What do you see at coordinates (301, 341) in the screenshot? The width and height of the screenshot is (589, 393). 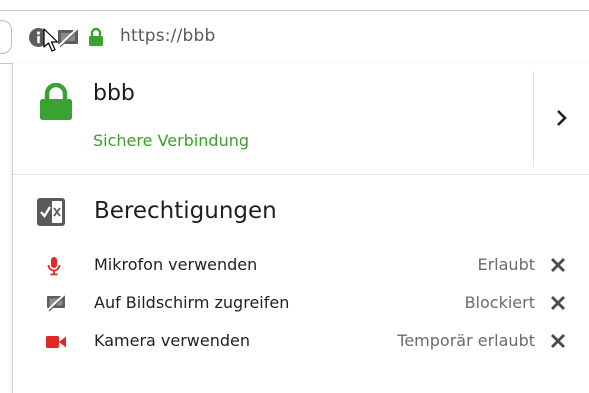 I see `permission-row-camera: Kamera verwenden Temporär erlaubt` at bounding box center [301, 341].